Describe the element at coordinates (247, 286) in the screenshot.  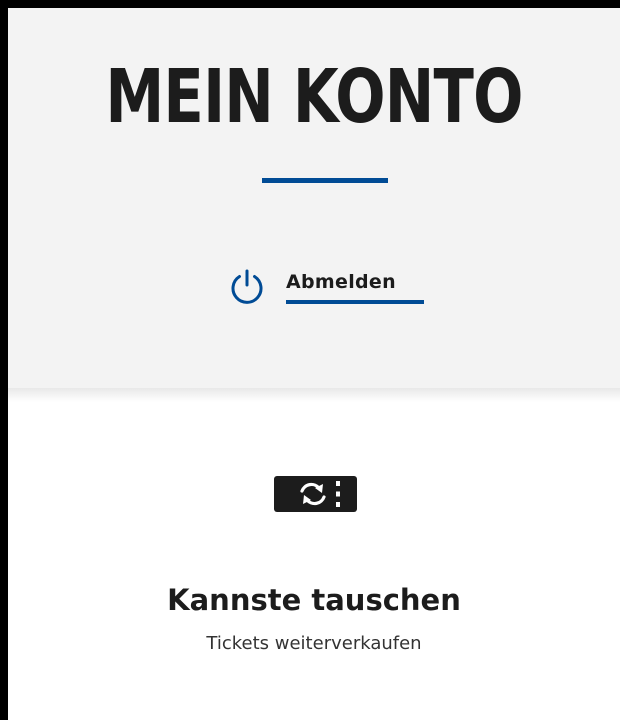
I see `power-icon` at that location.